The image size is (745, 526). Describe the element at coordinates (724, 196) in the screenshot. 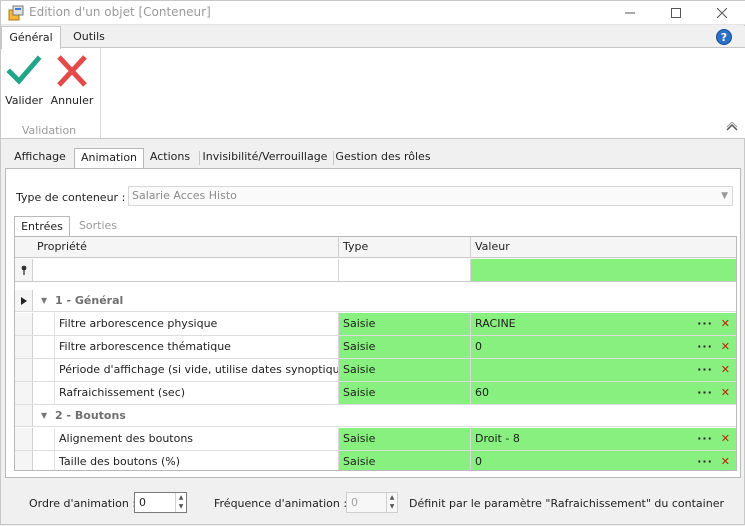

I see `chevron-down-icon: ▼` at that location.